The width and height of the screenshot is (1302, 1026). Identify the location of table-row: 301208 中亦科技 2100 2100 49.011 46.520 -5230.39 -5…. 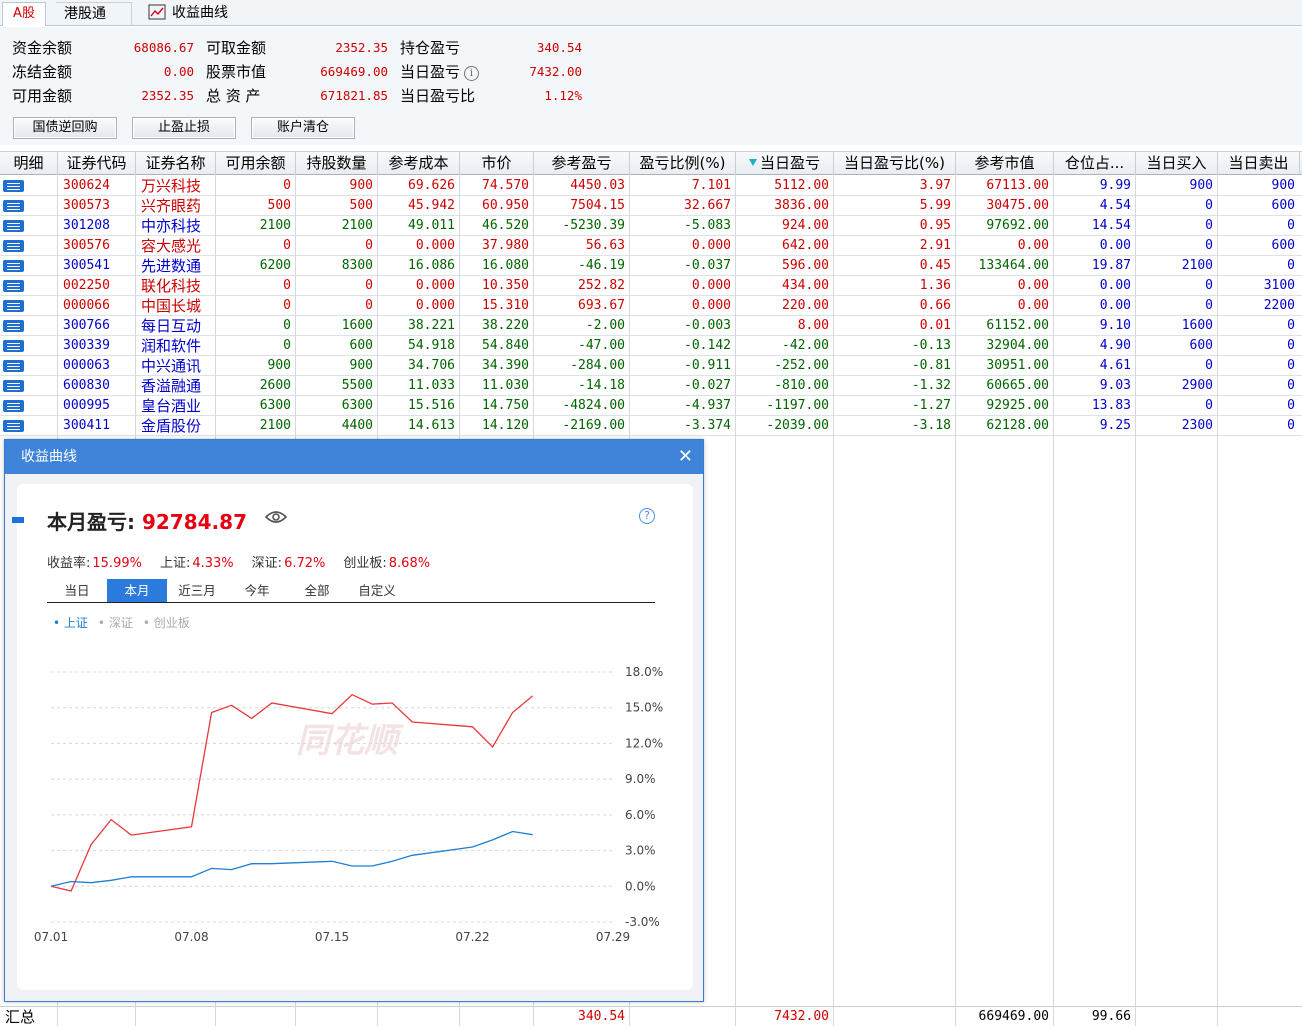
(651, 226).